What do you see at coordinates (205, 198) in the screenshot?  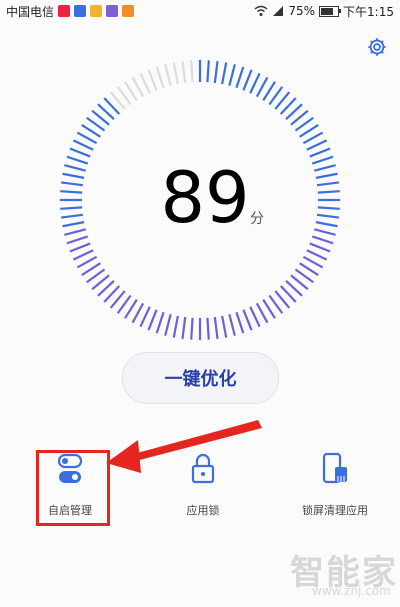 I see `score-value: 89` at bounding box center [205, 198].